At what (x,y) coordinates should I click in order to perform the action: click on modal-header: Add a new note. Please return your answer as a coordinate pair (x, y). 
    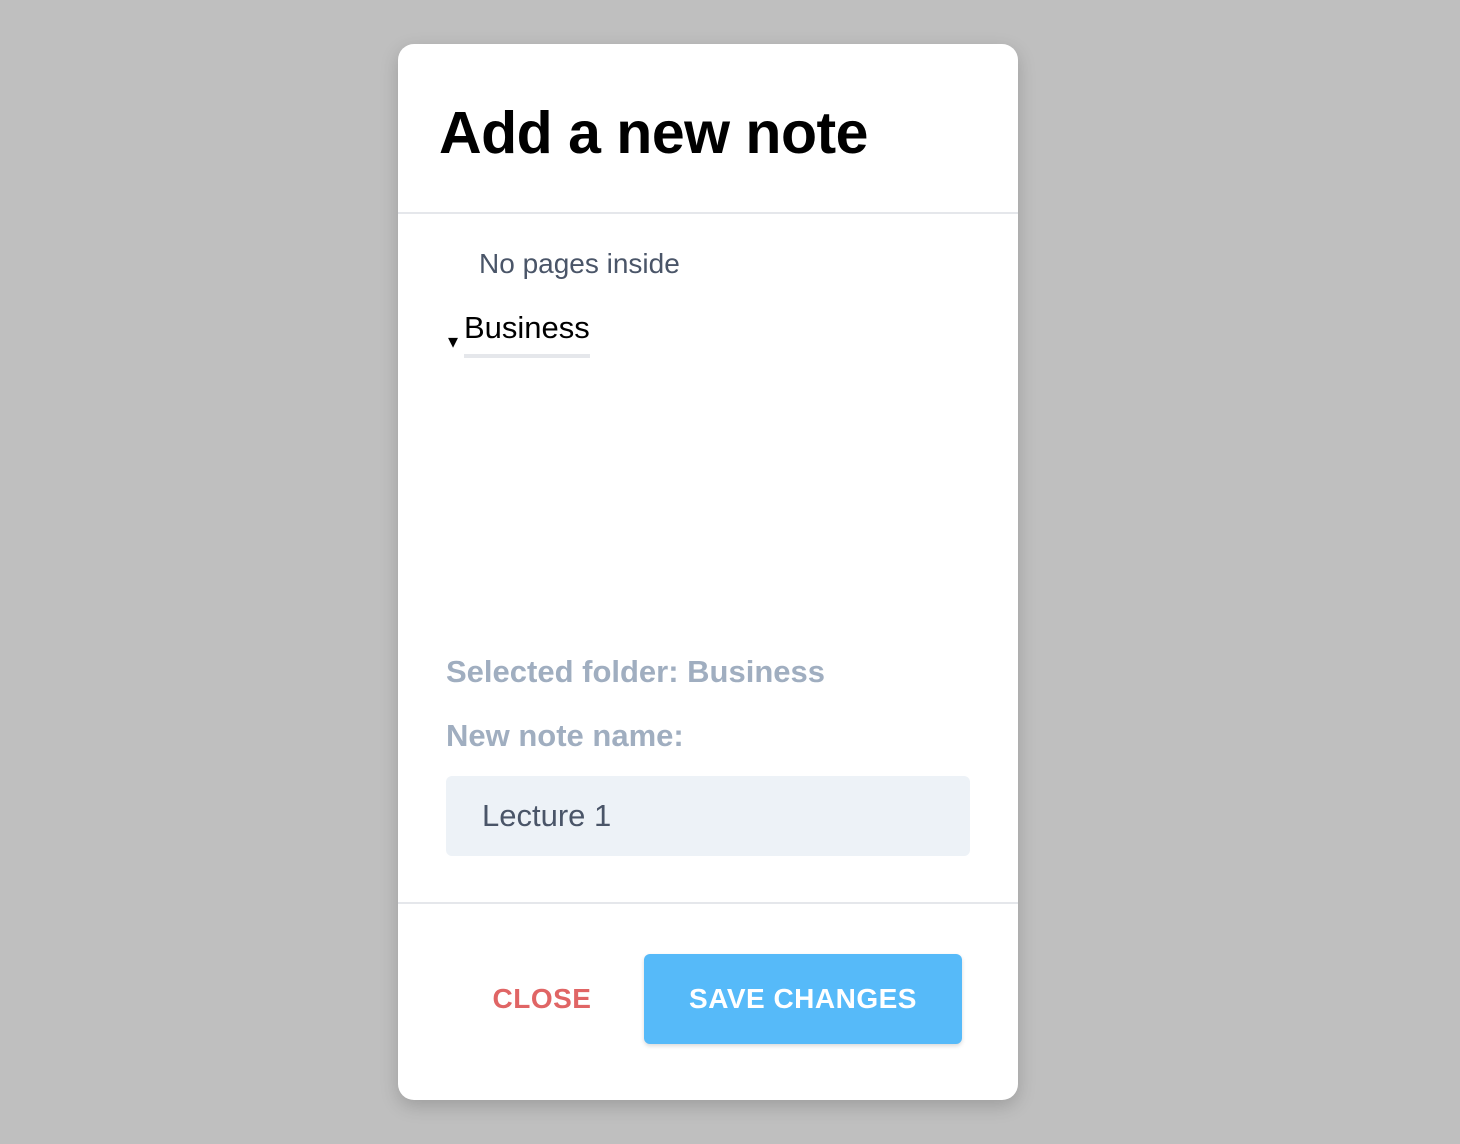
    Looking at the image, I should click on (708, 129).